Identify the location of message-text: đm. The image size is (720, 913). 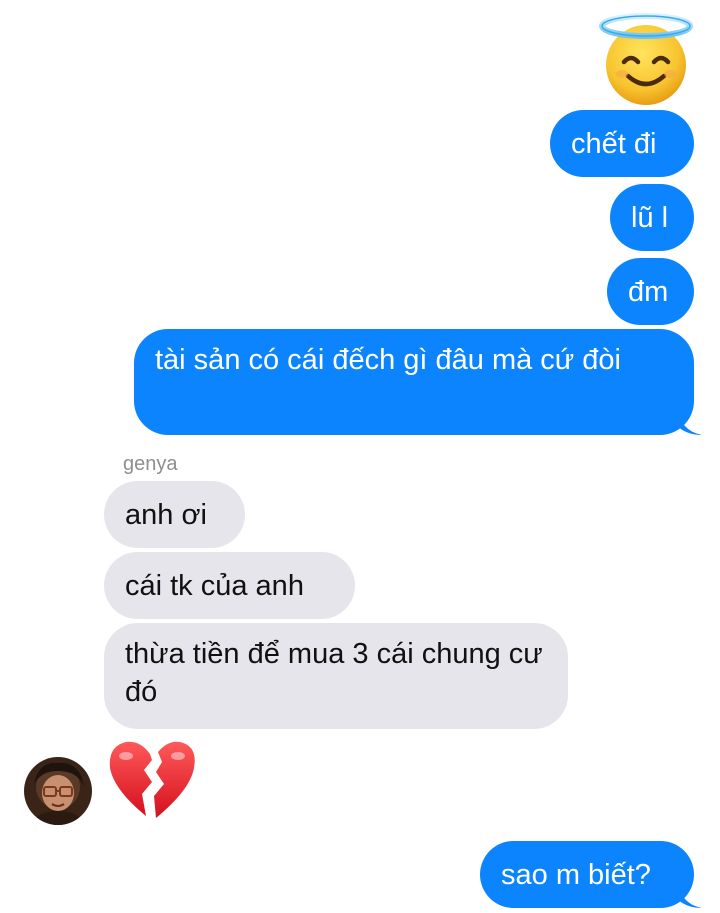
(648, 292).